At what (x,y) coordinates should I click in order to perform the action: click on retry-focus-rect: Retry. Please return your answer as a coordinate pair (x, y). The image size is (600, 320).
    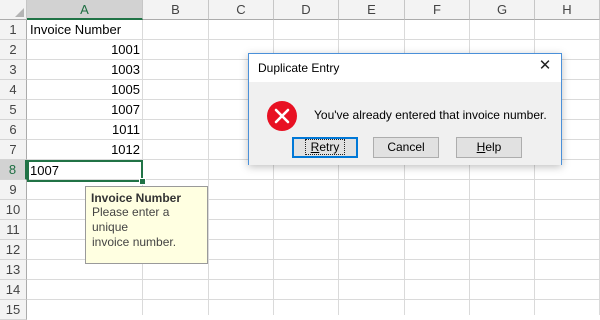
    Looking at the image, I should click on (325, 147).